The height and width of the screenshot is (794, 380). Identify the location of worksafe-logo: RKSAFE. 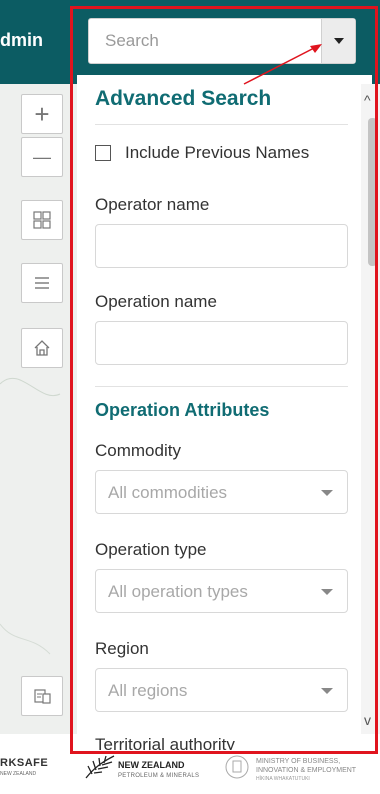
(24, 763).